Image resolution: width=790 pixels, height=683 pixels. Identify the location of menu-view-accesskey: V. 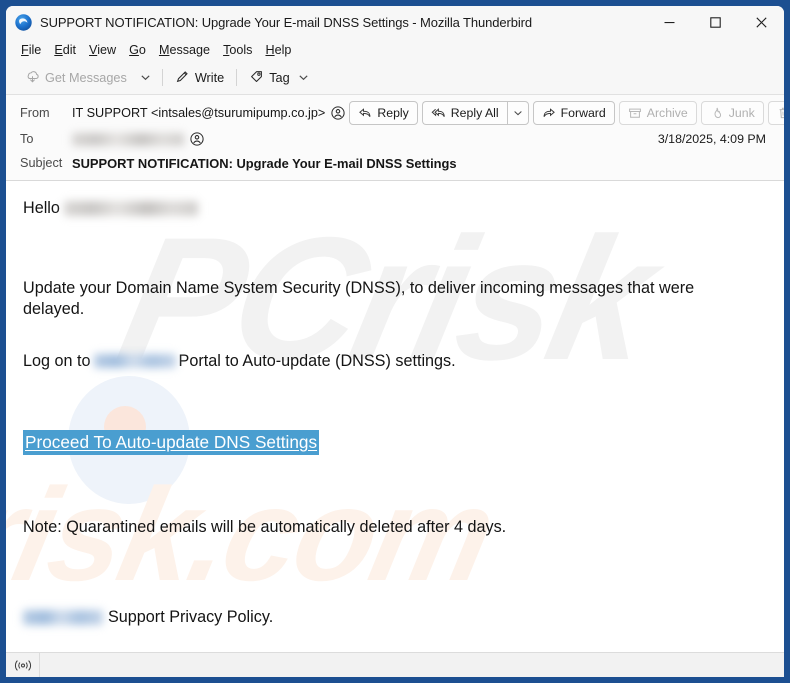
(93, 50).